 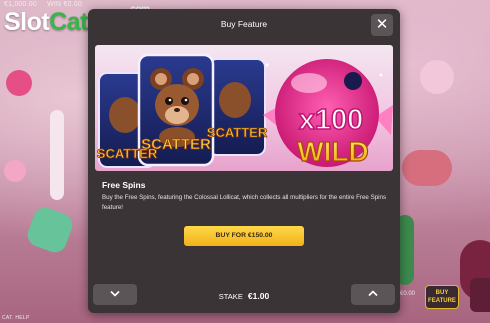 I want to click on close-button: ✕, so click(x=382, y=25).